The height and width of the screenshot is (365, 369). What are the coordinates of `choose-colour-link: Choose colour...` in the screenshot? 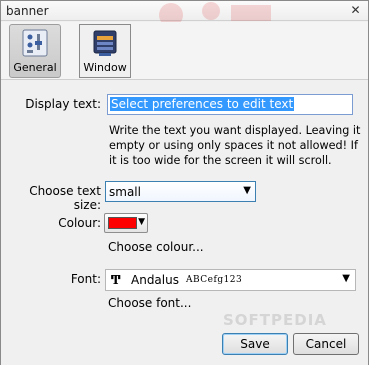 It's located at (156, 247).